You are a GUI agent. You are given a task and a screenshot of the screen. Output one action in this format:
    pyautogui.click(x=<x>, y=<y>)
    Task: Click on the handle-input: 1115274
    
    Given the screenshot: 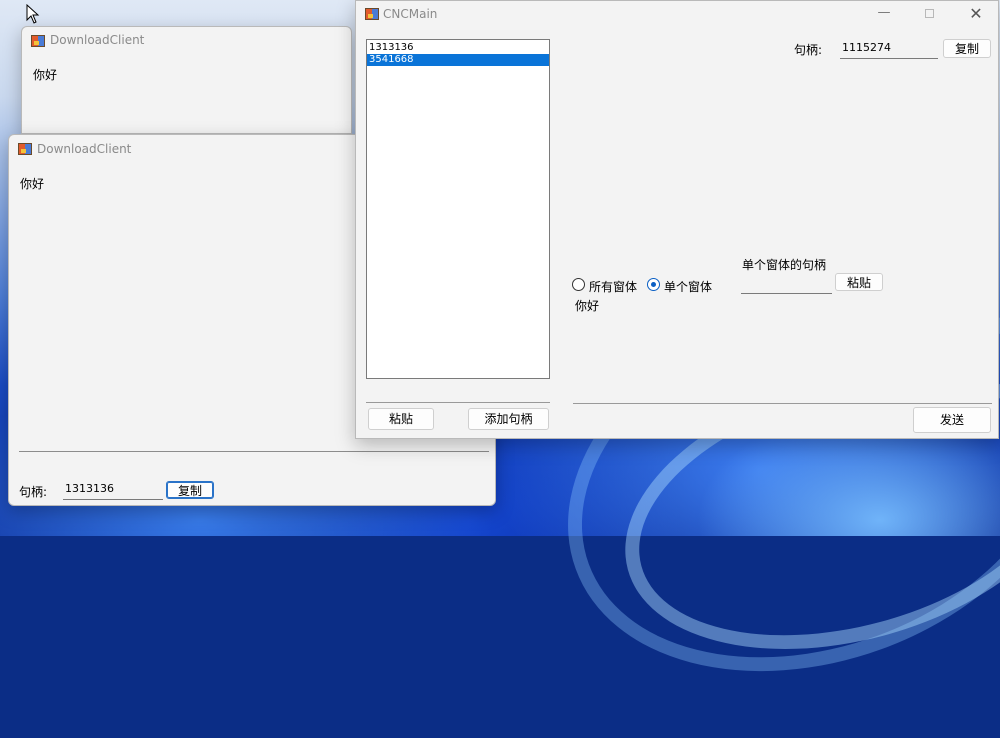 What is the action you would take?
    pyautogui.click(x=889, y=49)
    